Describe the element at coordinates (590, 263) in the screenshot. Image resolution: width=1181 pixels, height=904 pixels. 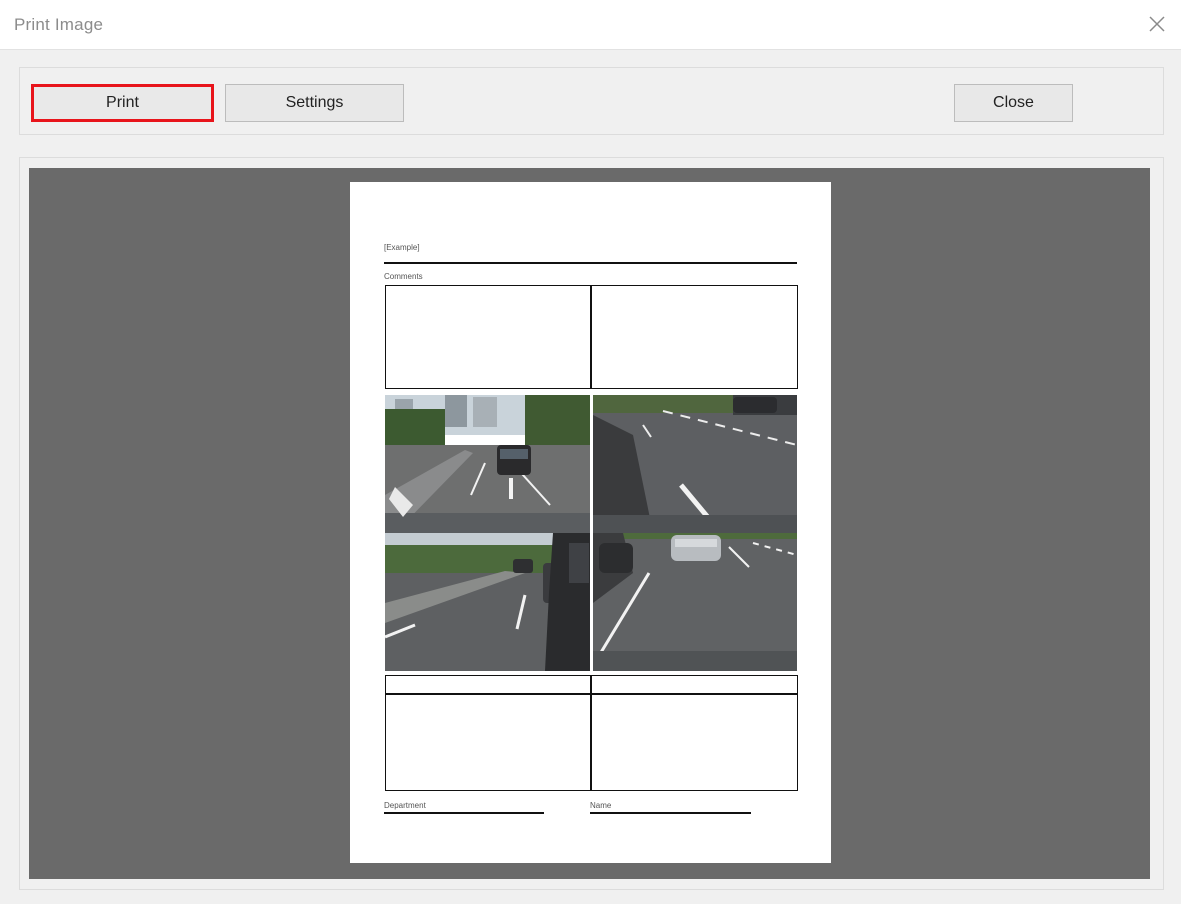
I see `header-rule` at that location.